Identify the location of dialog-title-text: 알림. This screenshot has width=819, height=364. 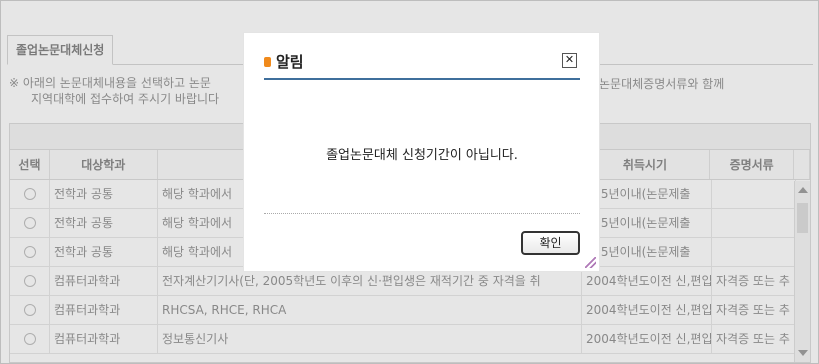
(290, 62).